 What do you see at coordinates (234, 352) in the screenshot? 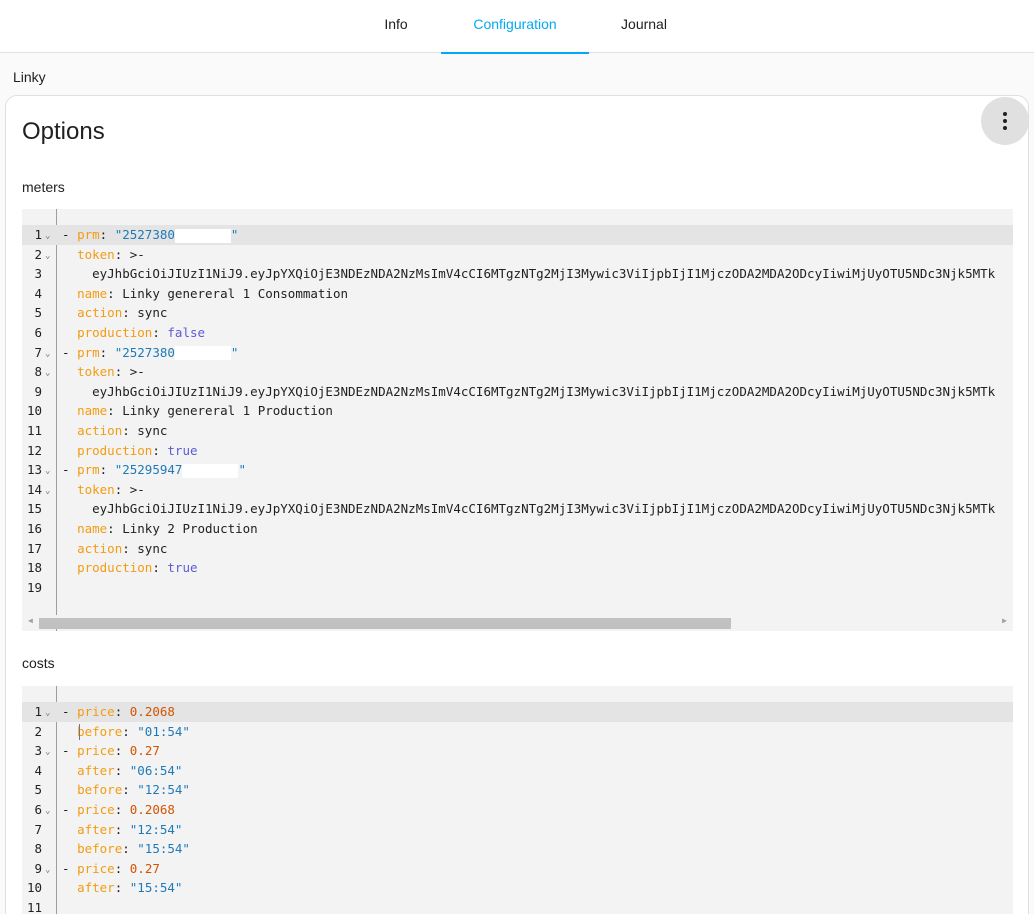
I see `yaml-value-tail: "` at bounding box center [234, 352].